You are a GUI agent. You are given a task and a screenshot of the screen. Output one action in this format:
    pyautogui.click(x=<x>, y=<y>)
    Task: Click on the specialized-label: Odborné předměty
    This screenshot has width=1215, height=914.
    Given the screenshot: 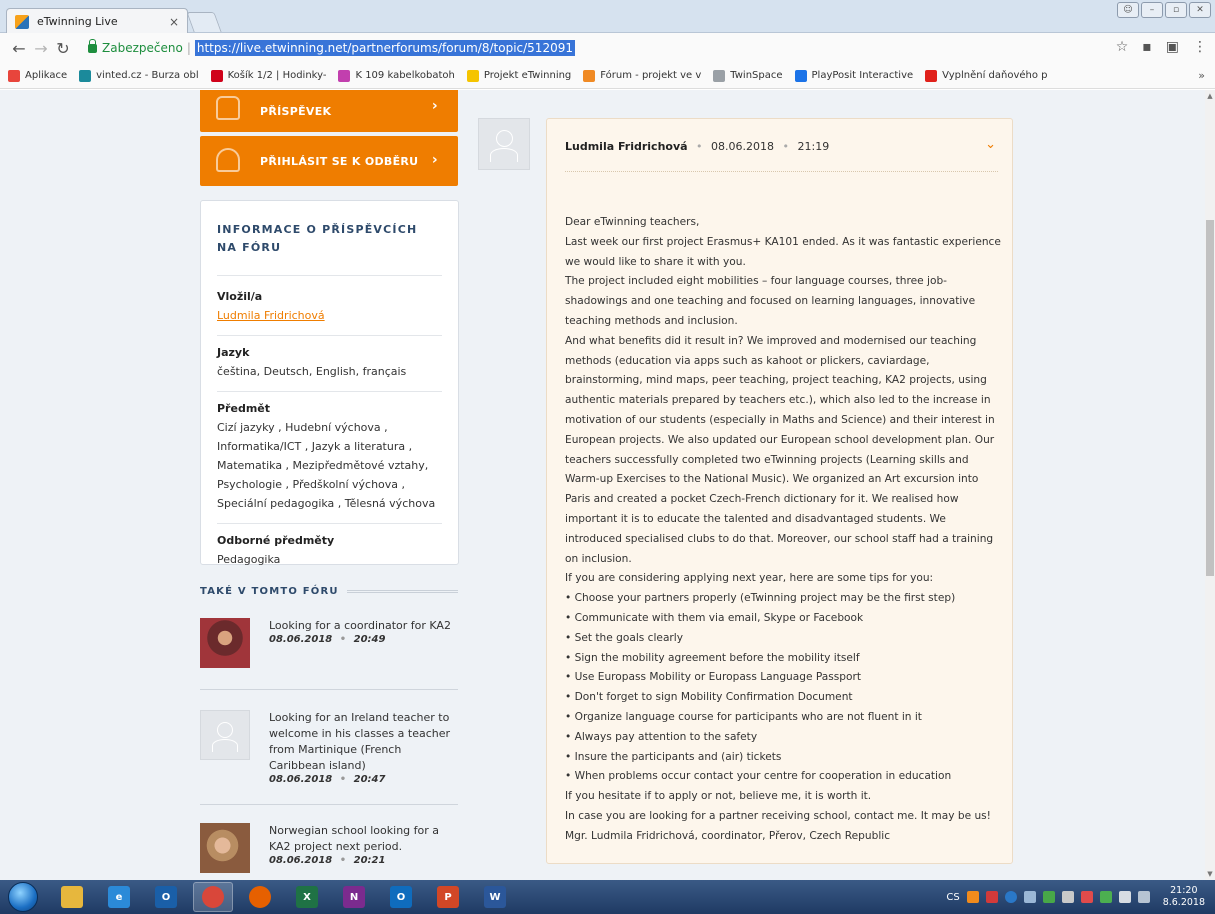 What is the action you would take?
    pyautogui.click(x=276, y=540)
    